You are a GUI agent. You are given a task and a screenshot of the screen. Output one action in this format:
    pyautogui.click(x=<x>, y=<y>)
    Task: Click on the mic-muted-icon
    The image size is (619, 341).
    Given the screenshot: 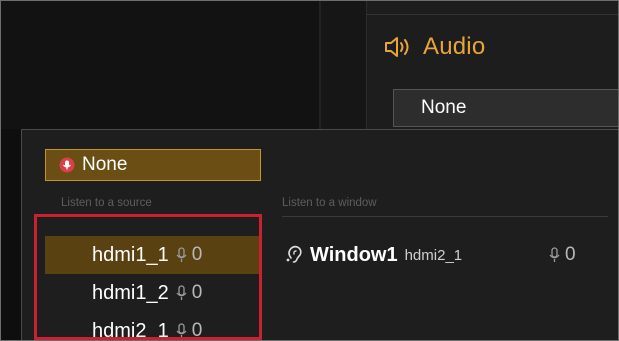 What is the action you would take?
    pyautogui.click(x=67, y=165)
    